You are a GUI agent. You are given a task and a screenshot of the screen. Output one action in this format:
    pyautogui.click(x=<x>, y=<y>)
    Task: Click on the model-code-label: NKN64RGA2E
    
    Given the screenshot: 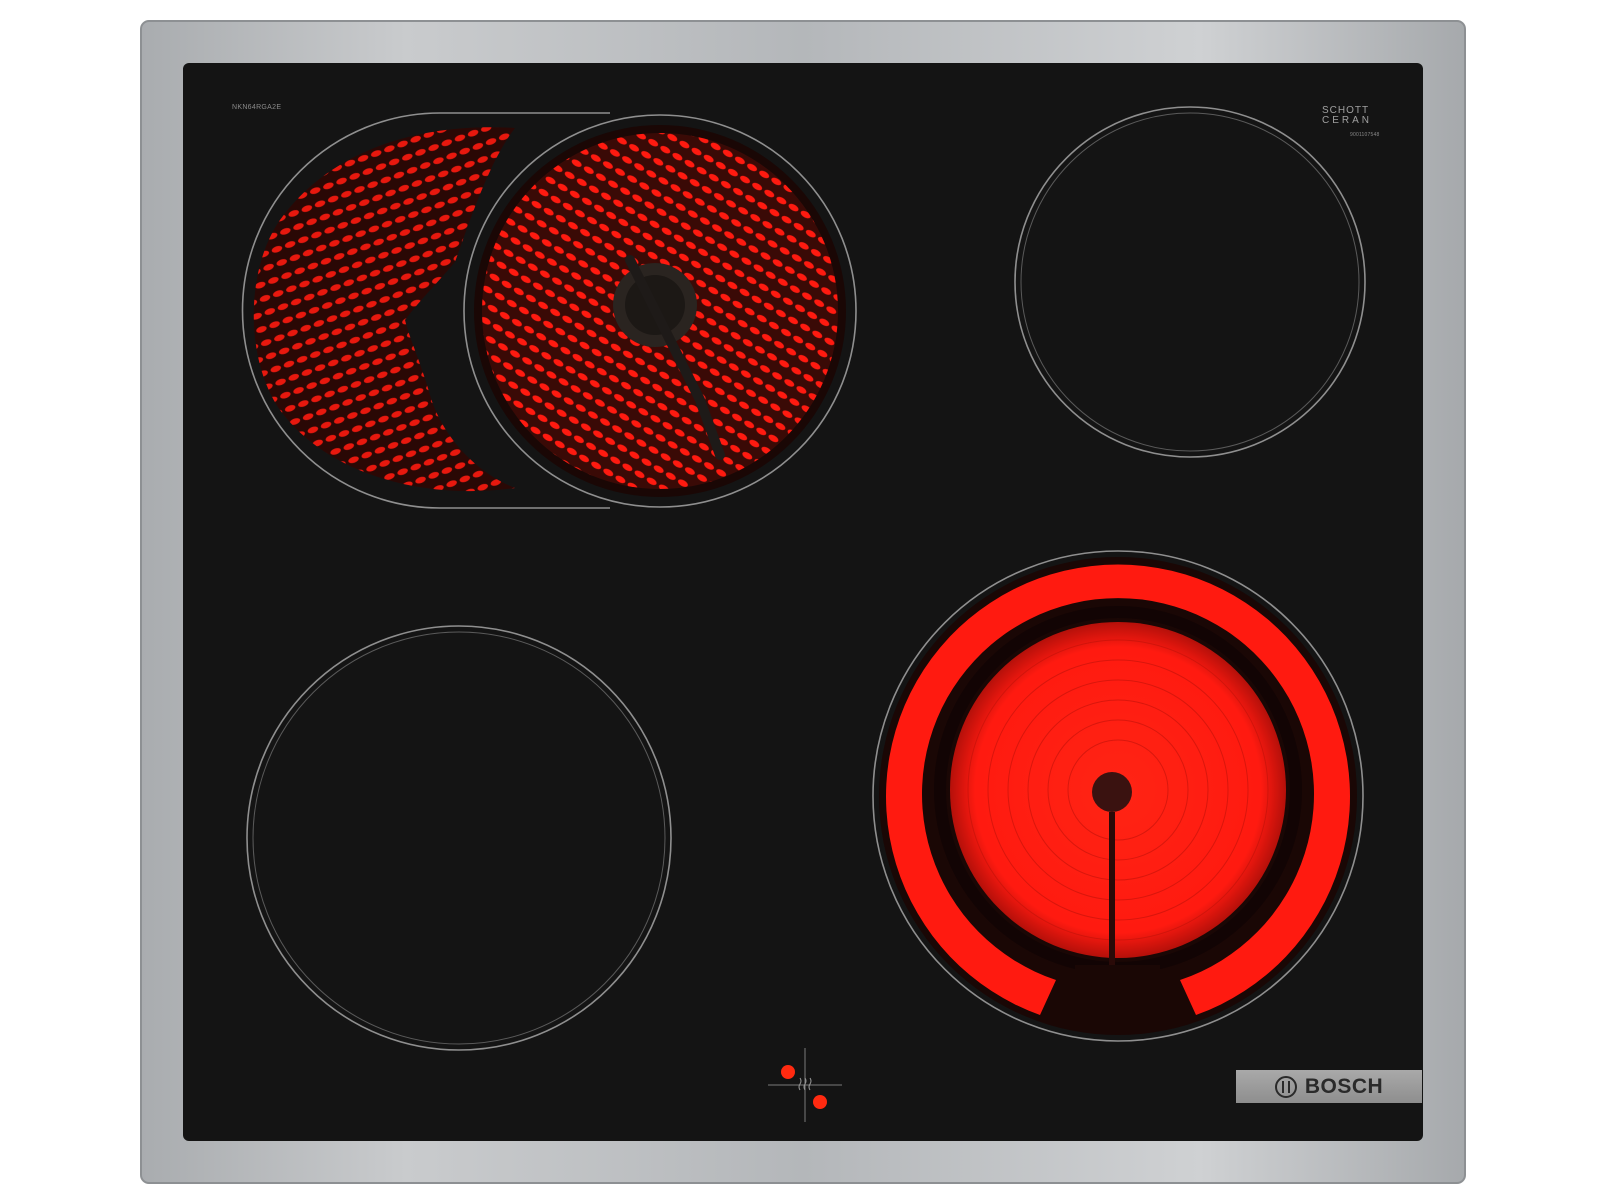 What is the action you would take?
    pyautogui.click(x=257, y=107)
    